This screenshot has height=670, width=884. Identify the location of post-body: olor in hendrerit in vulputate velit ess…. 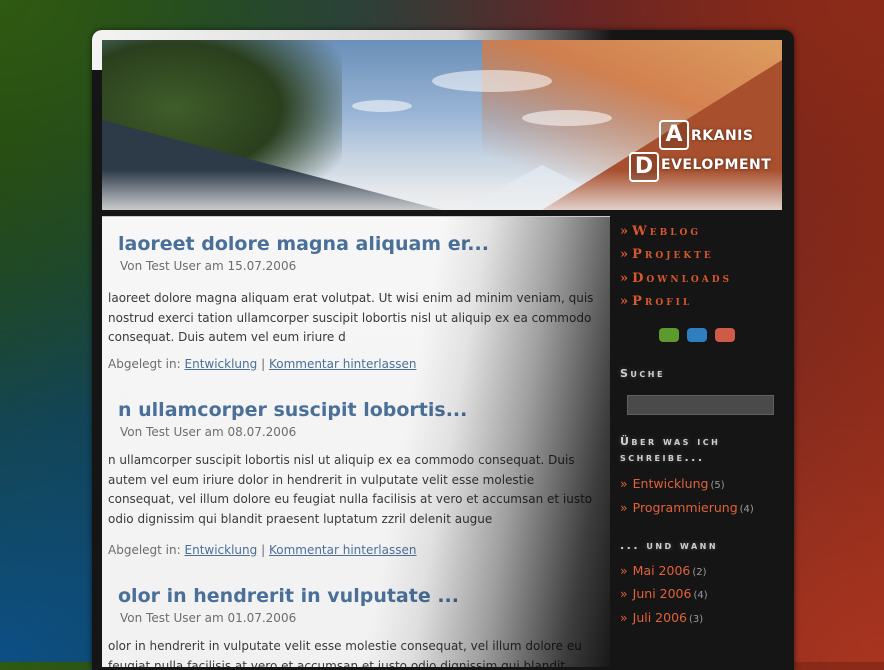
(345, 653).